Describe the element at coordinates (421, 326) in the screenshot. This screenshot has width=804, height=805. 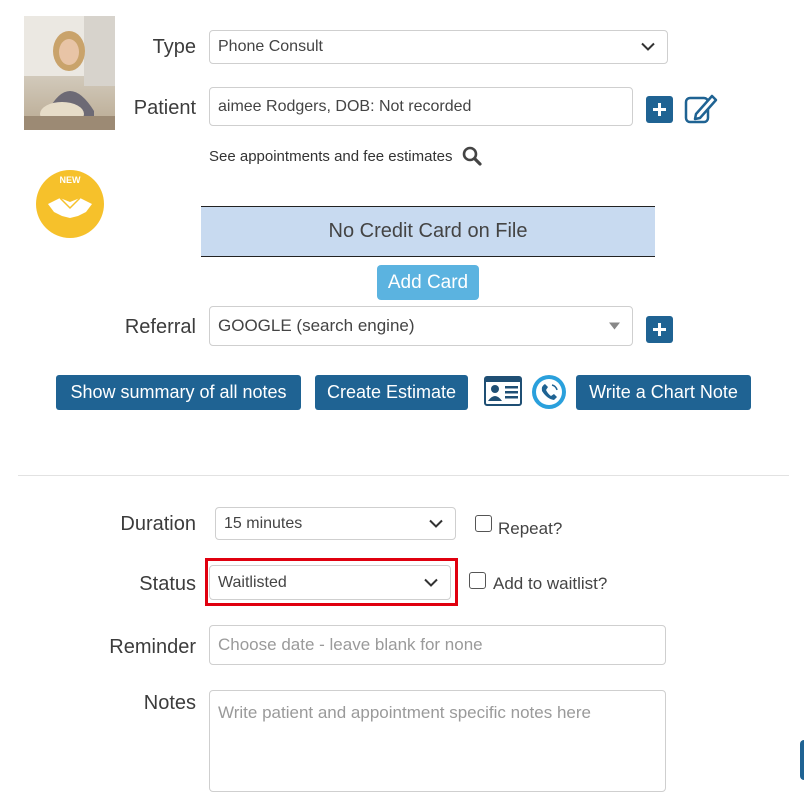
I see `referral-select: GOOGLE (search engine)` at that location.